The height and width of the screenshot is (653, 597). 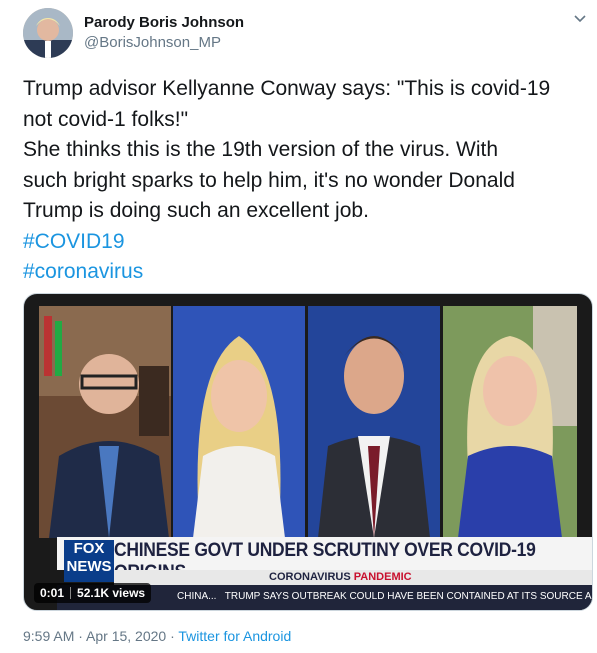 I want to click on timestamp: 9:59 AM · Apr 15, 2020 ·, so click(x=100, y=636).